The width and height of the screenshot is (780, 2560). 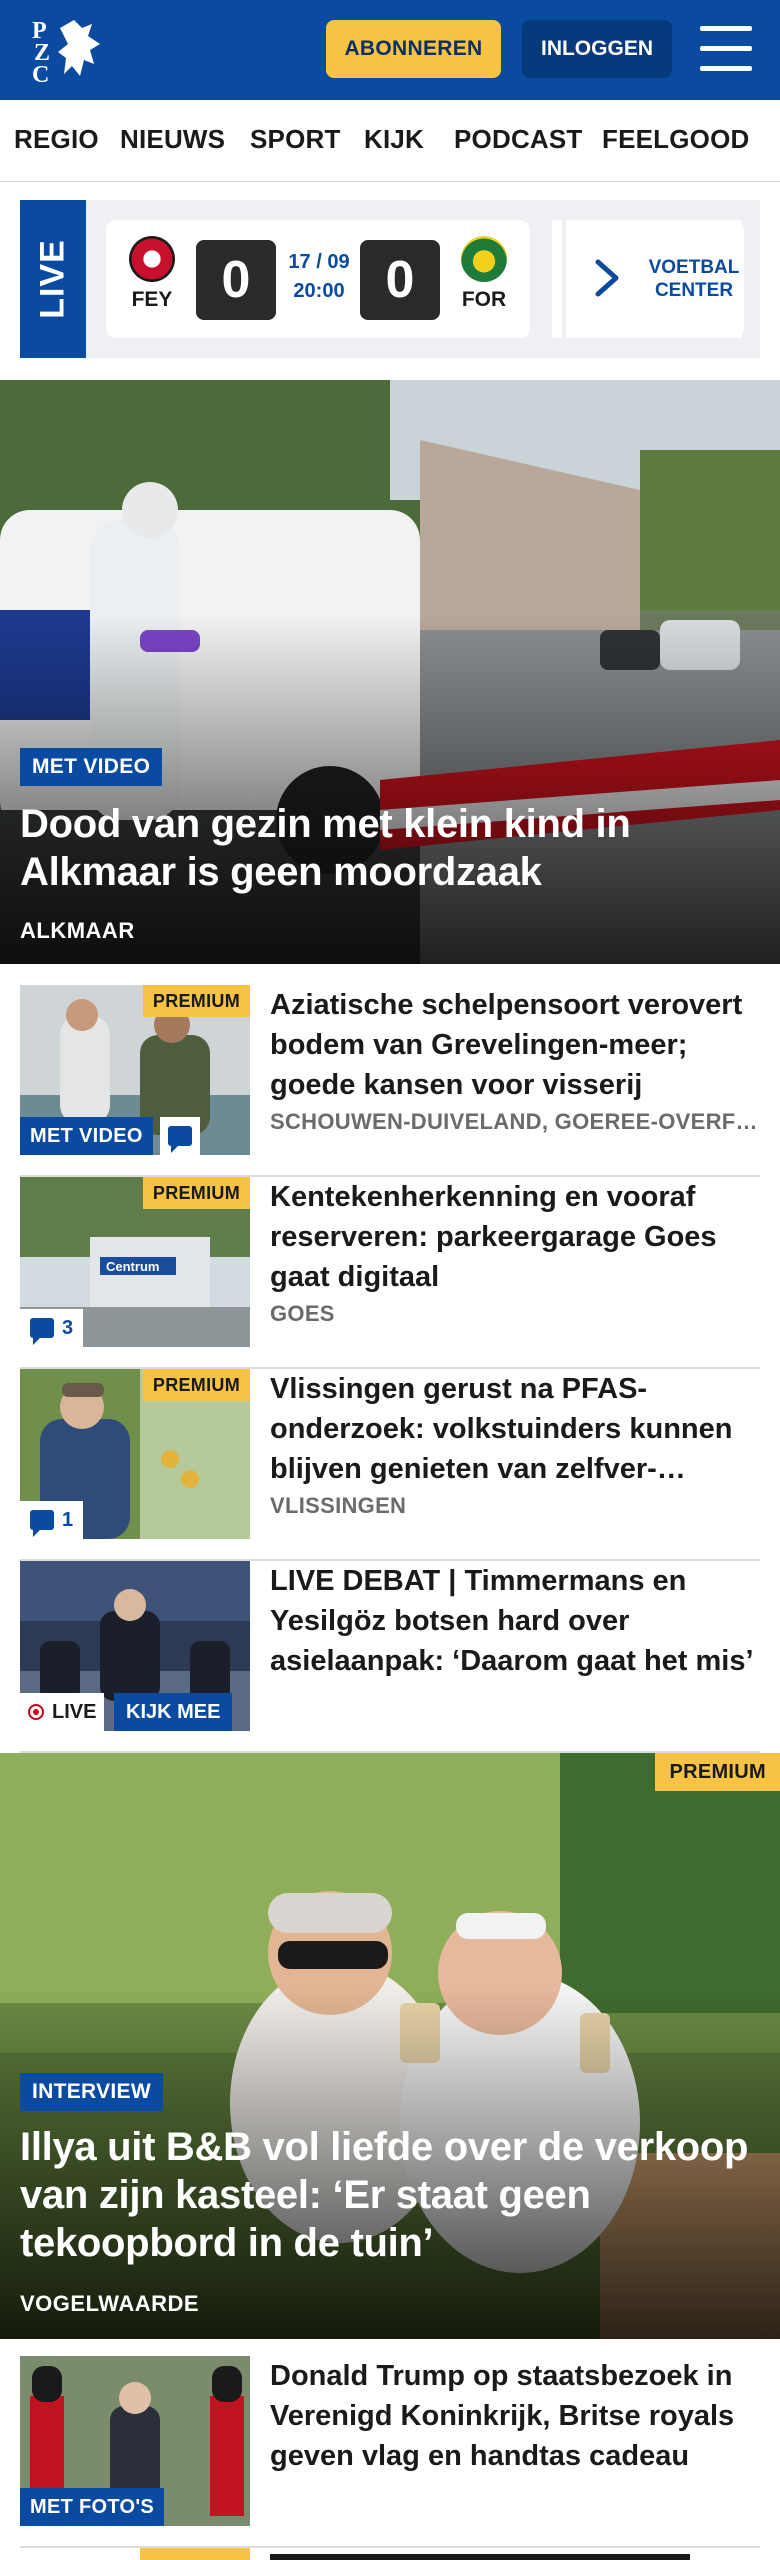 I want to click on nav-item-regio: REGIO, so click(x=56, y=139).